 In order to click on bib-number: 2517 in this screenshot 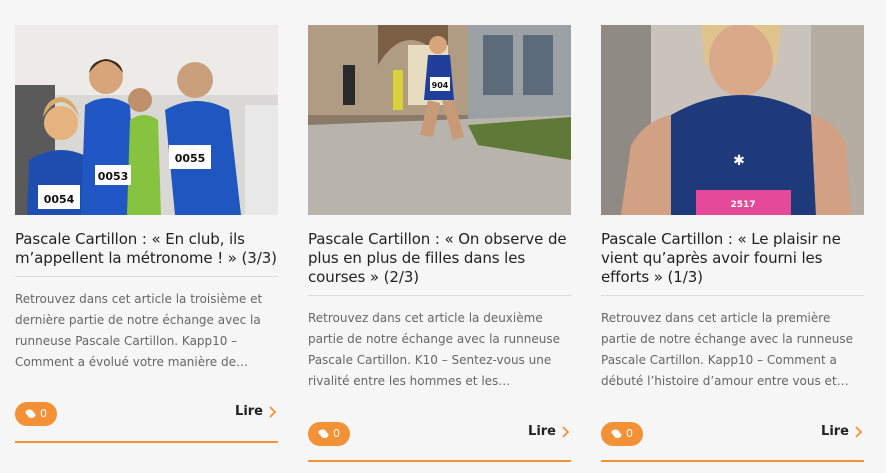, I will do `click(742, 205)`.